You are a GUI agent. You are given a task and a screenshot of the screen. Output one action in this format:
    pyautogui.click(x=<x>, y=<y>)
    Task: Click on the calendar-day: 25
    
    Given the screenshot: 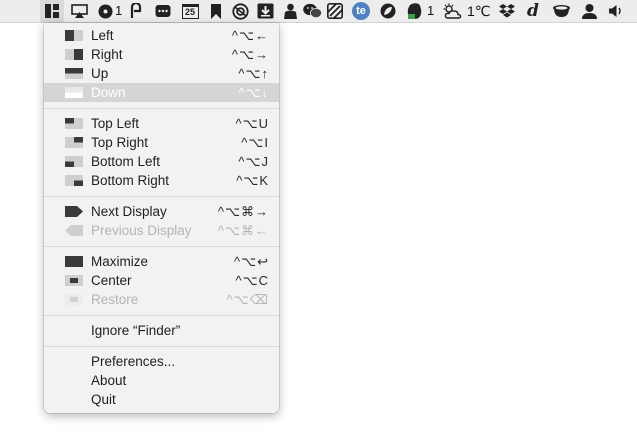 What is the action you would take?
    pyautogui.click(x=189, y=11)
    